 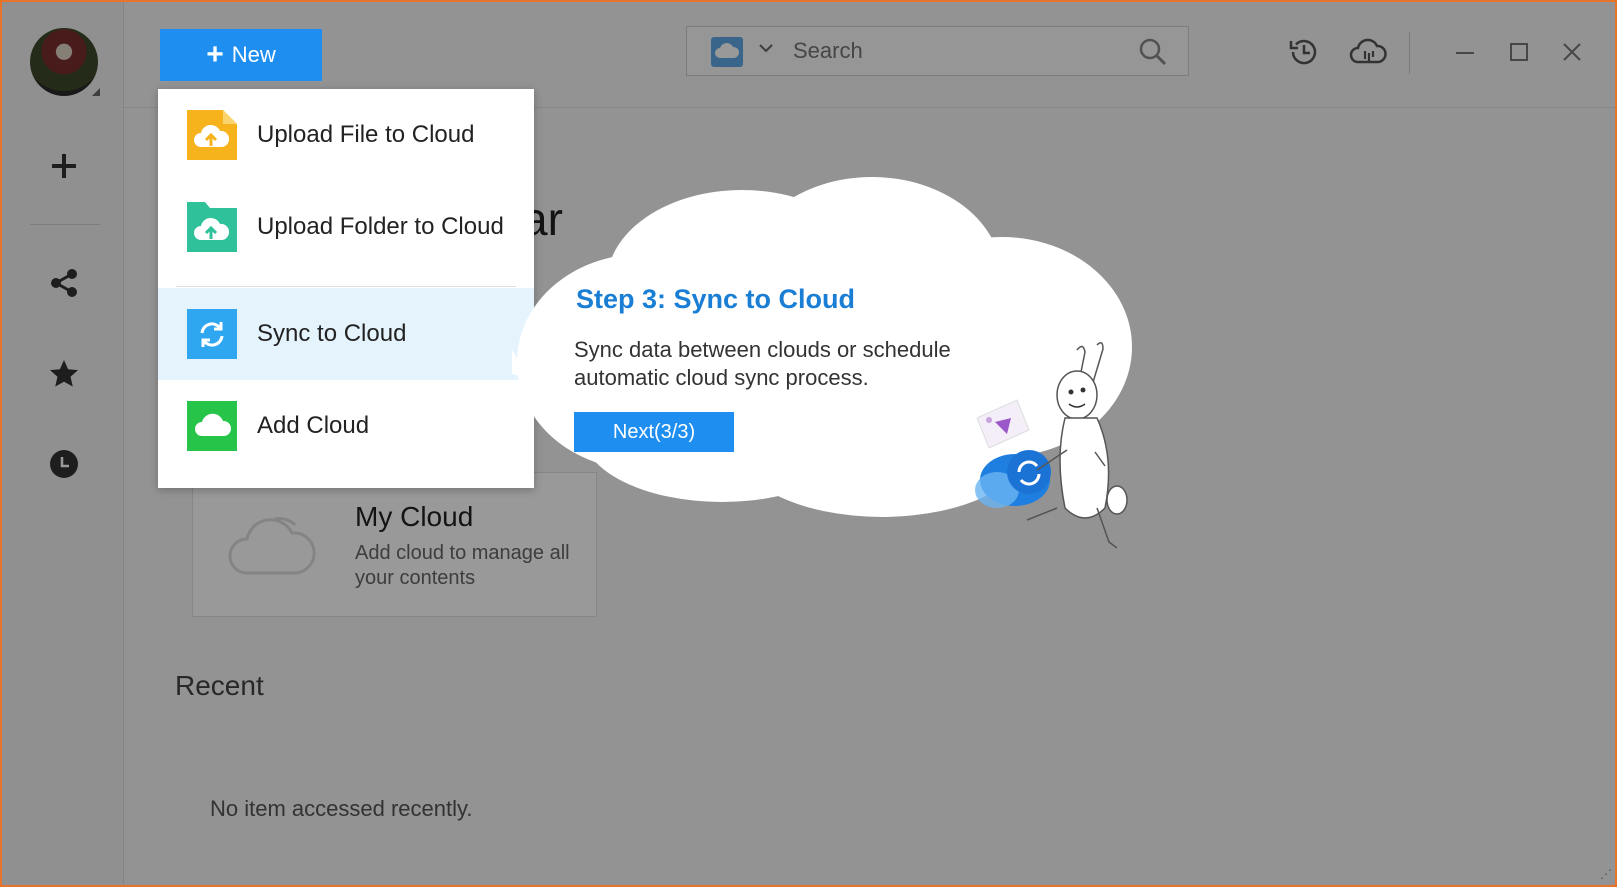 I want to click on new-button: + New, so click(x=241, y=55).